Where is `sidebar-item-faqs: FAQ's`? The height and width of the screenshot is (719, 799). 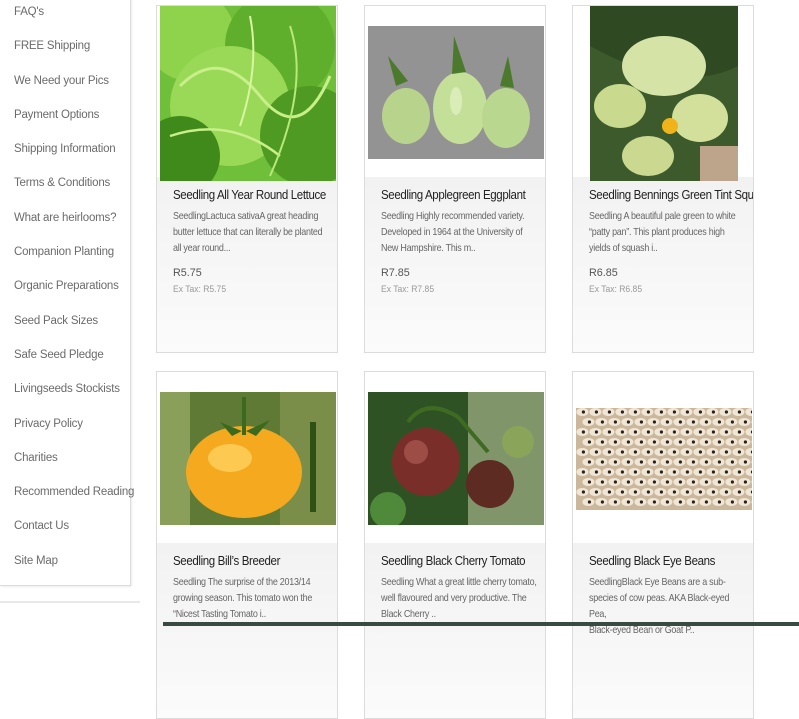 sidebar-item-faqs: FAQ's is located at coordinates (65, 14).